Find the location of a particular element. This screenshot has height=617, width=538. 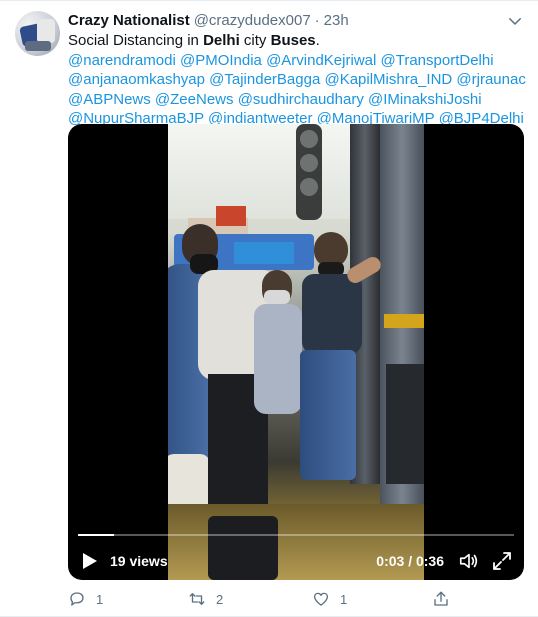

mention-link: @IMinakshiJoshi is located at coordinates (425, 99).